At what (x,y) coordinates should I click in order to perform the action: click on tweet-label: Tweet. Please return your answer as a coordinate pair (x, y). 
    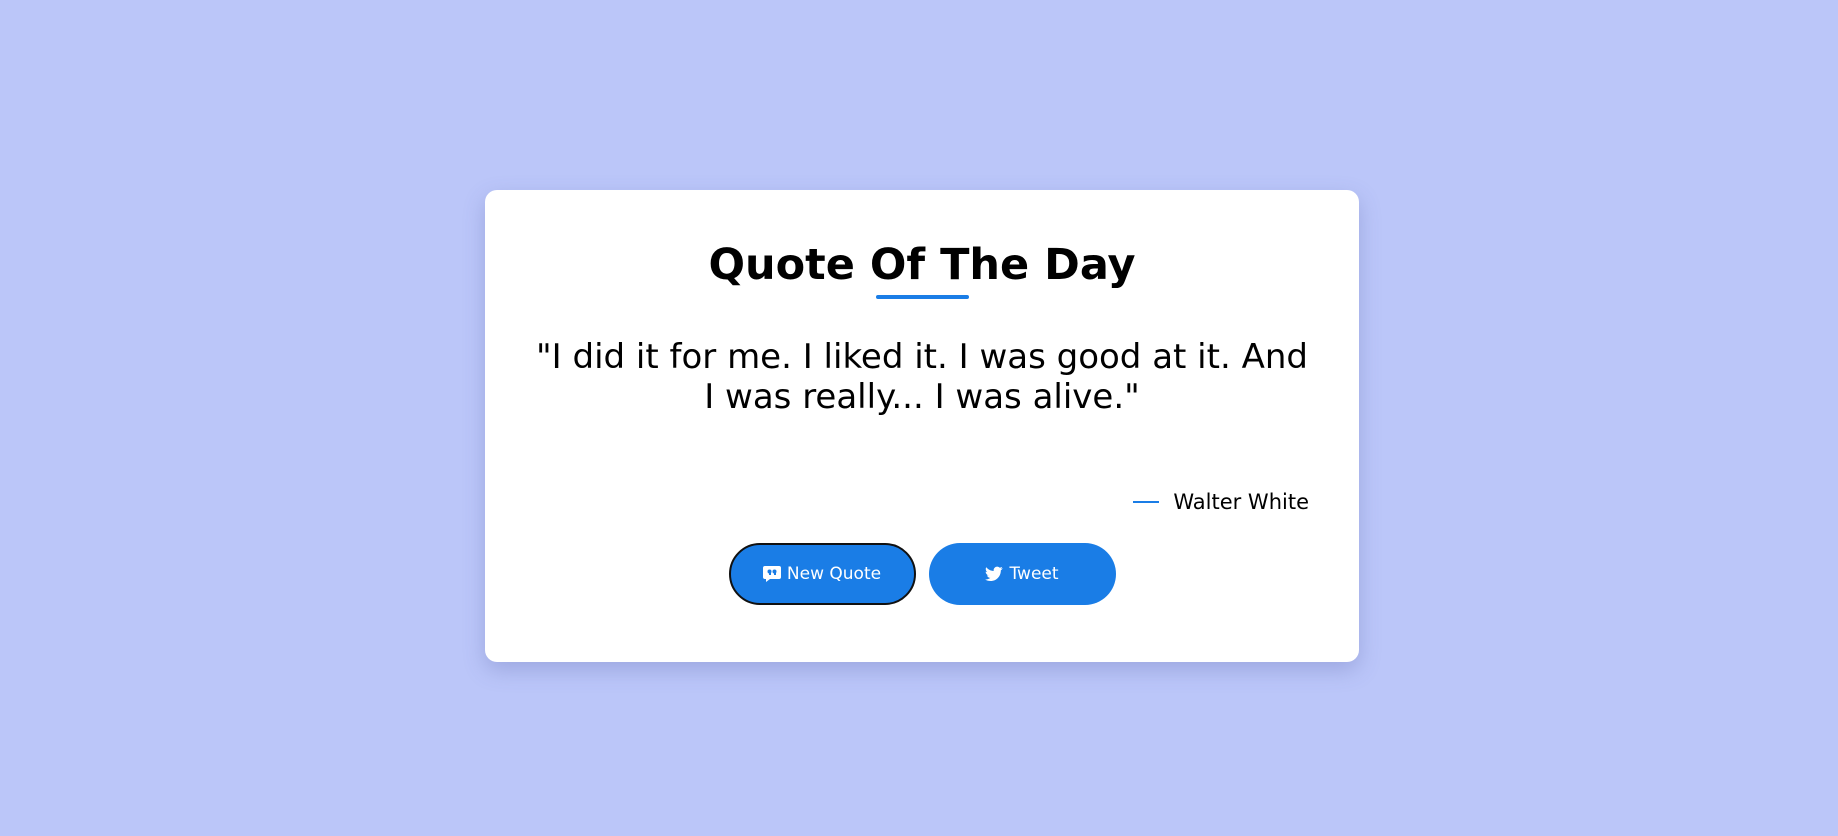
    Looking at the image, I should click on (1034, 574).